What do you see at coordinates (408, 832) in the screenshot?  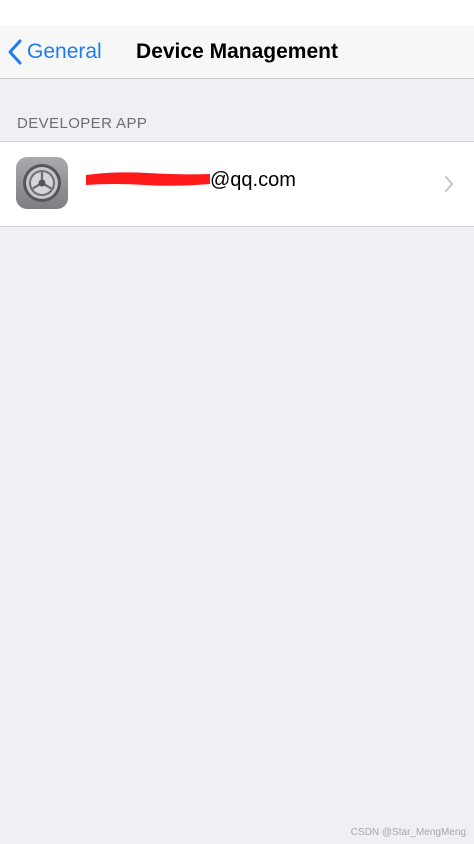 I see `watermark: CSDN @Star_MengMeng` at bounding box center [408, 832].